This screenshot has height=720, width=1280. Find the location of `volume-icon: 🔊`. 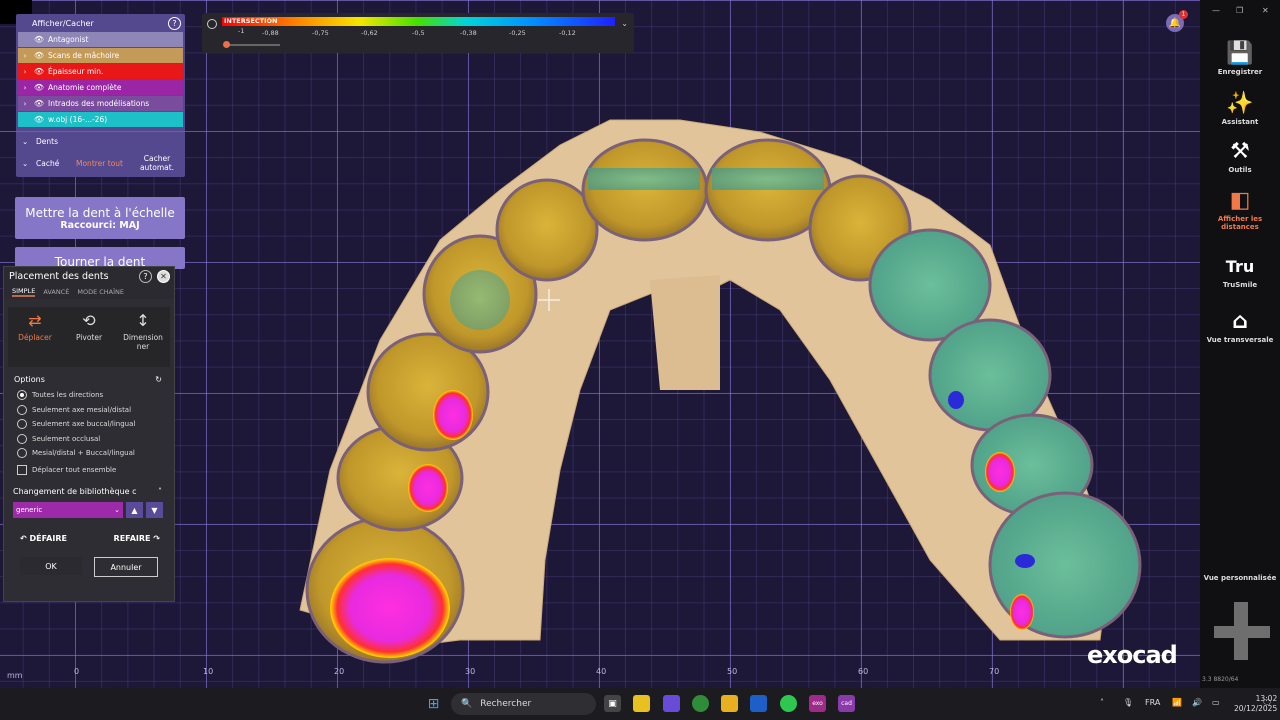

volume-icon: 🔊 is located at coordinates (1197, 702).